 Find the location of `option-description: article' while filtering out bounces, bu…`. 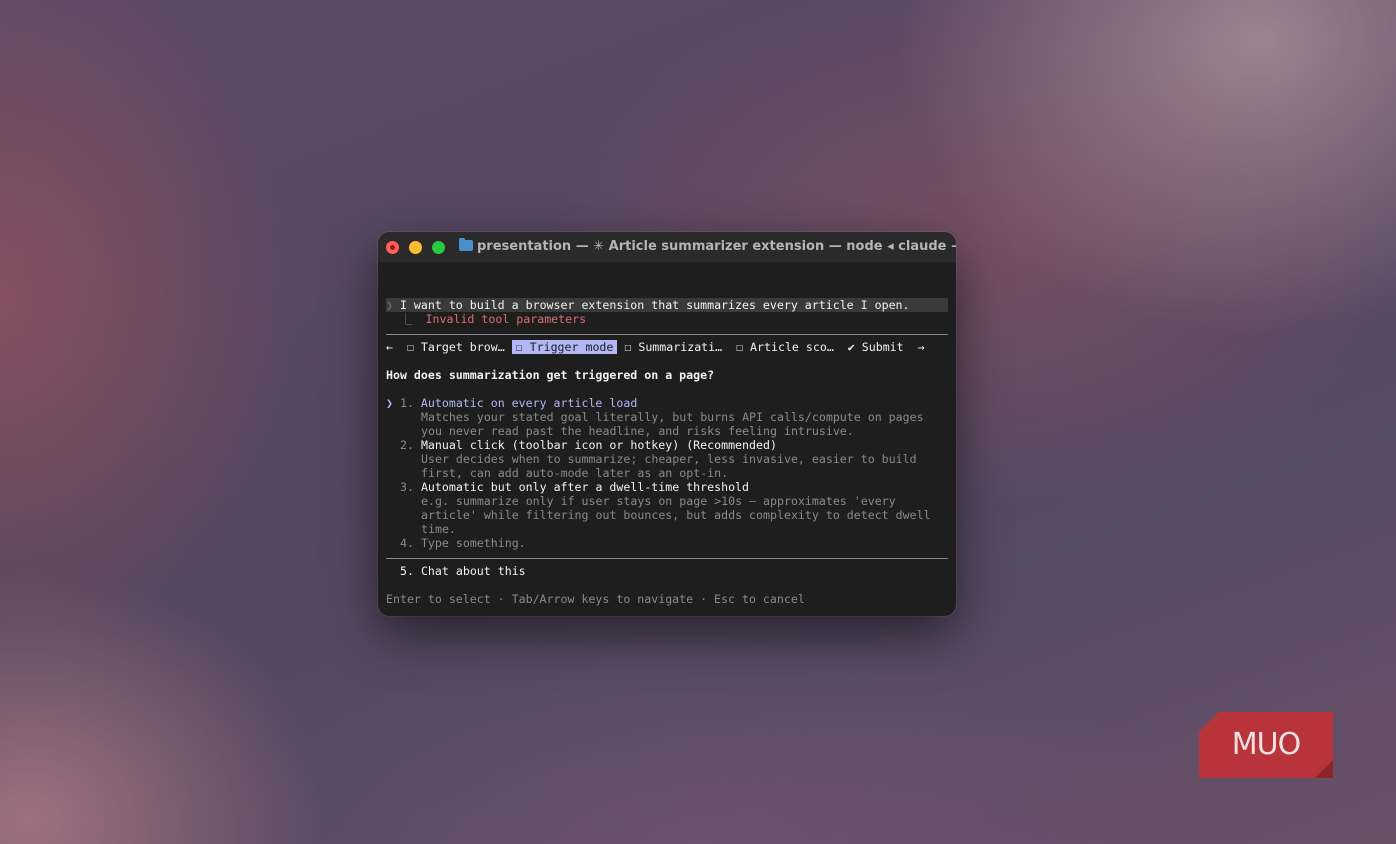

option-description: article' while filtering out bounces, bu… is located at coordinates (676, 515).